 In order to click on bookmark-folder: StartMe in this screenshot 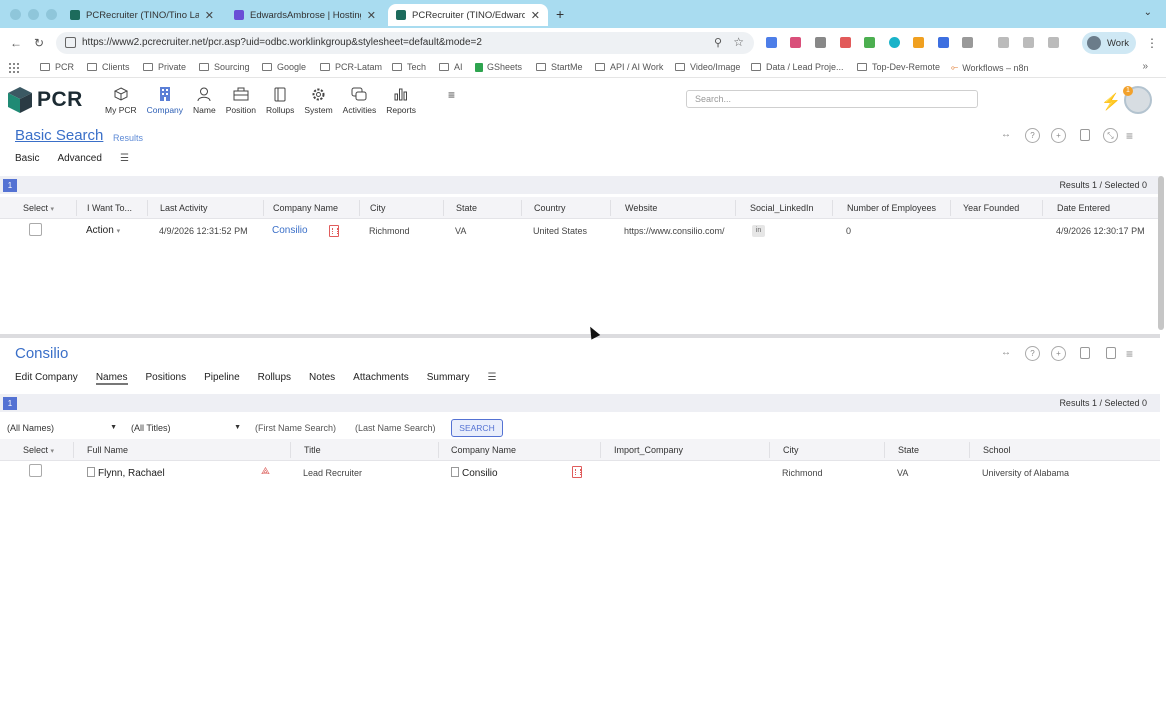, I will do `click(559, 67)`.